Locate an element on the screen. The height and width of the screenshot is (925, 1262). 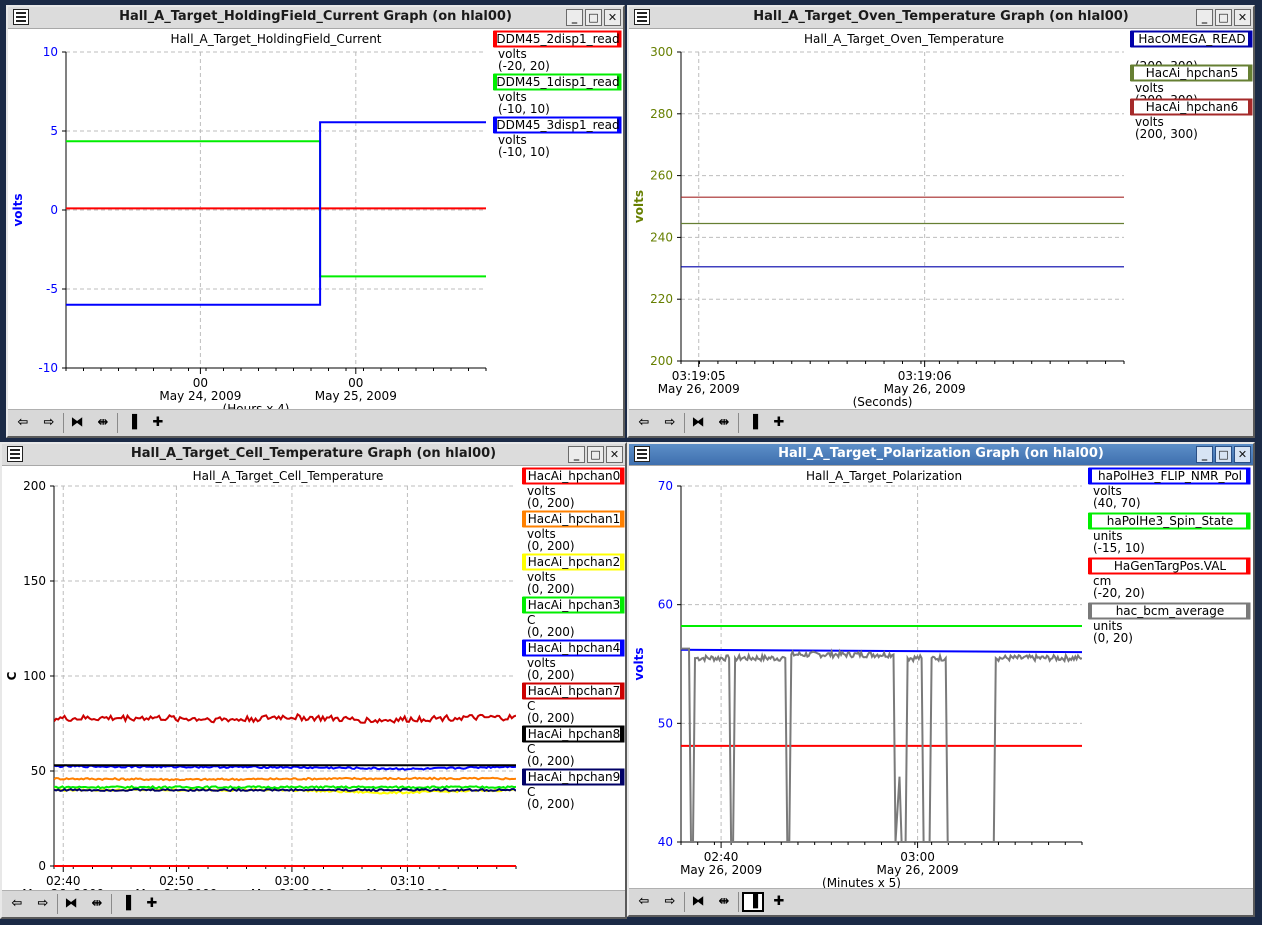
y-tick-label: -5 is located at coordinates (52, 289).